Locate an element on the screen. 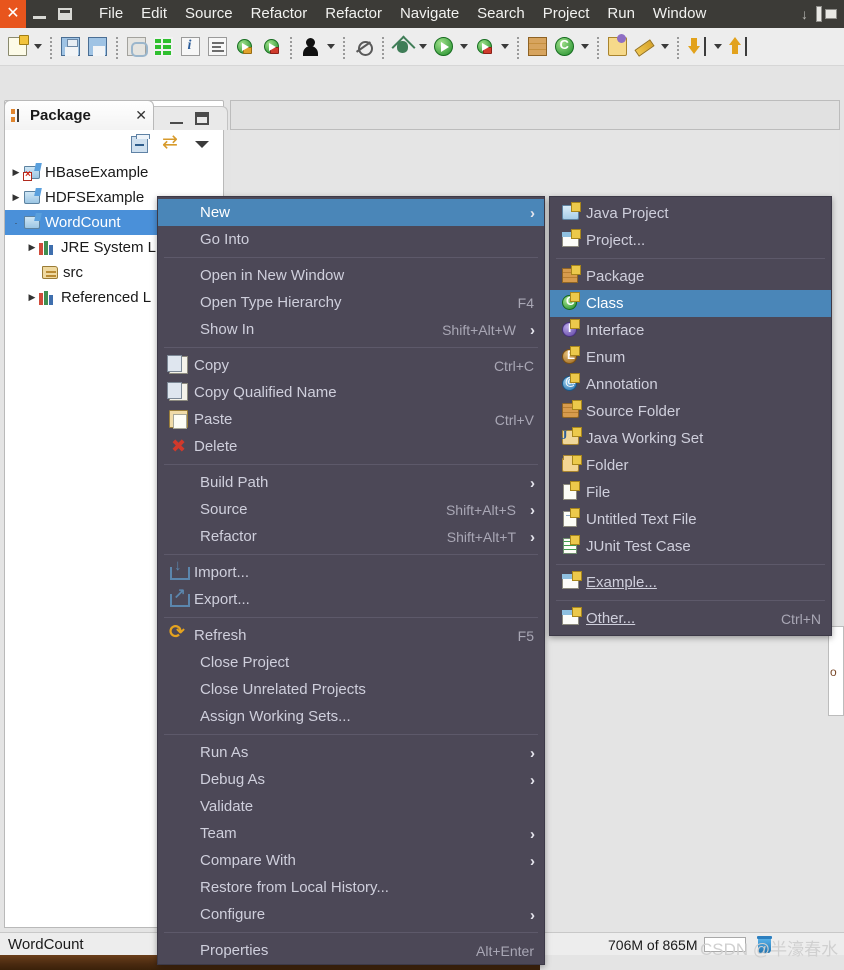 The height and width of the screenshot is (970, 844). context-menu-item-properties: Properties Alt+Enter is located at coordinates (351, 950).